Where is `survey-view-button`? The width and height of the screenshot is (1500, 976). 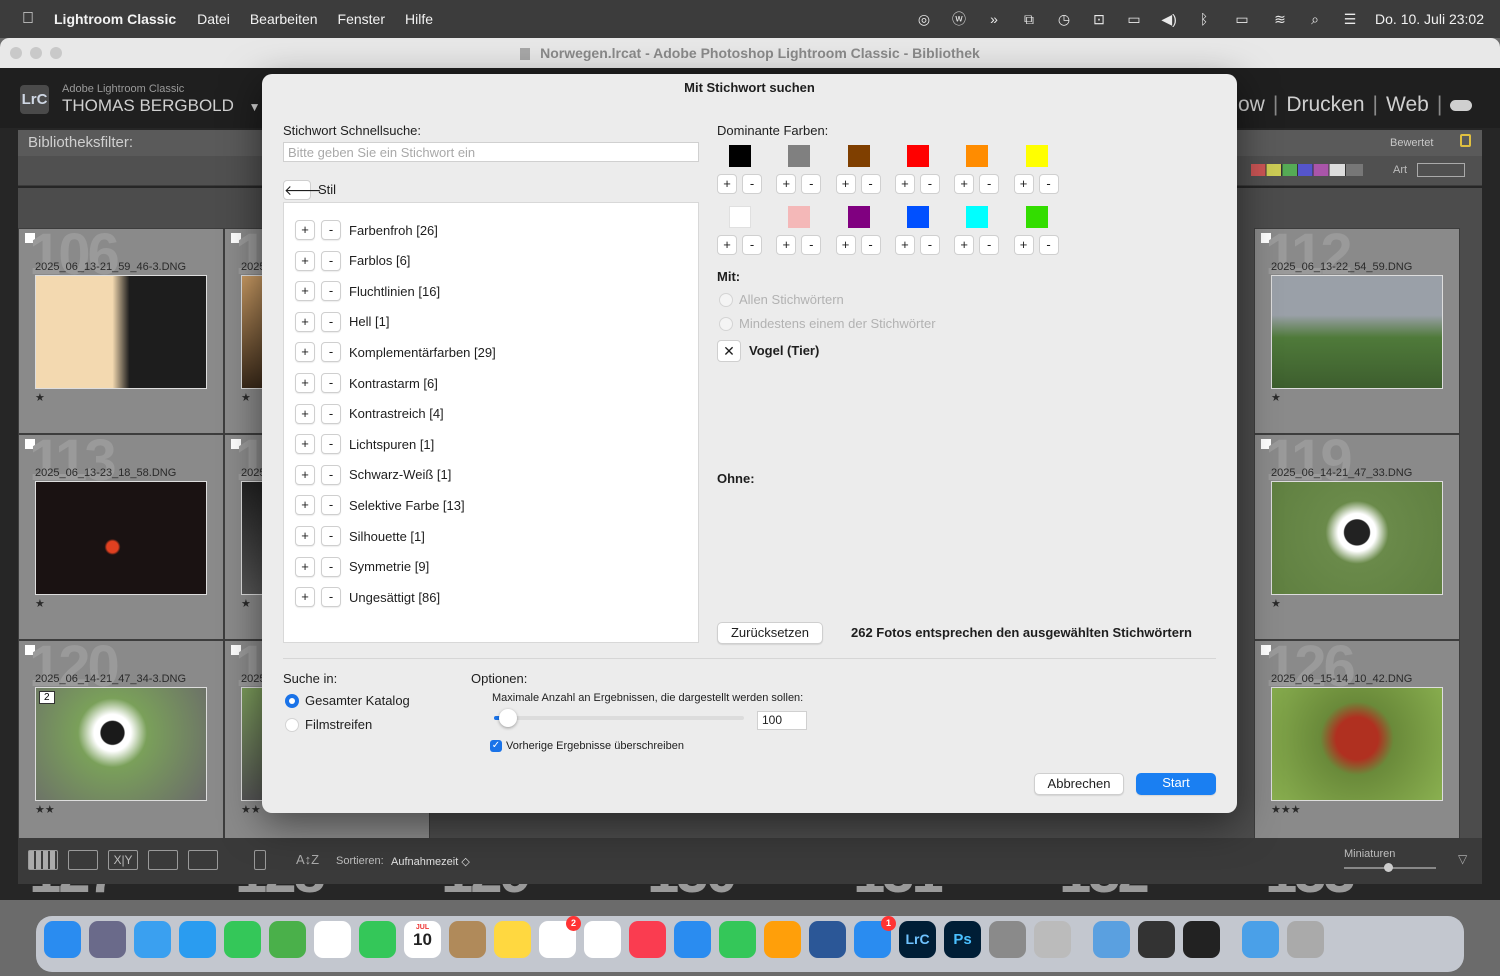 survey-view-button is located at coordinates (163, 860).